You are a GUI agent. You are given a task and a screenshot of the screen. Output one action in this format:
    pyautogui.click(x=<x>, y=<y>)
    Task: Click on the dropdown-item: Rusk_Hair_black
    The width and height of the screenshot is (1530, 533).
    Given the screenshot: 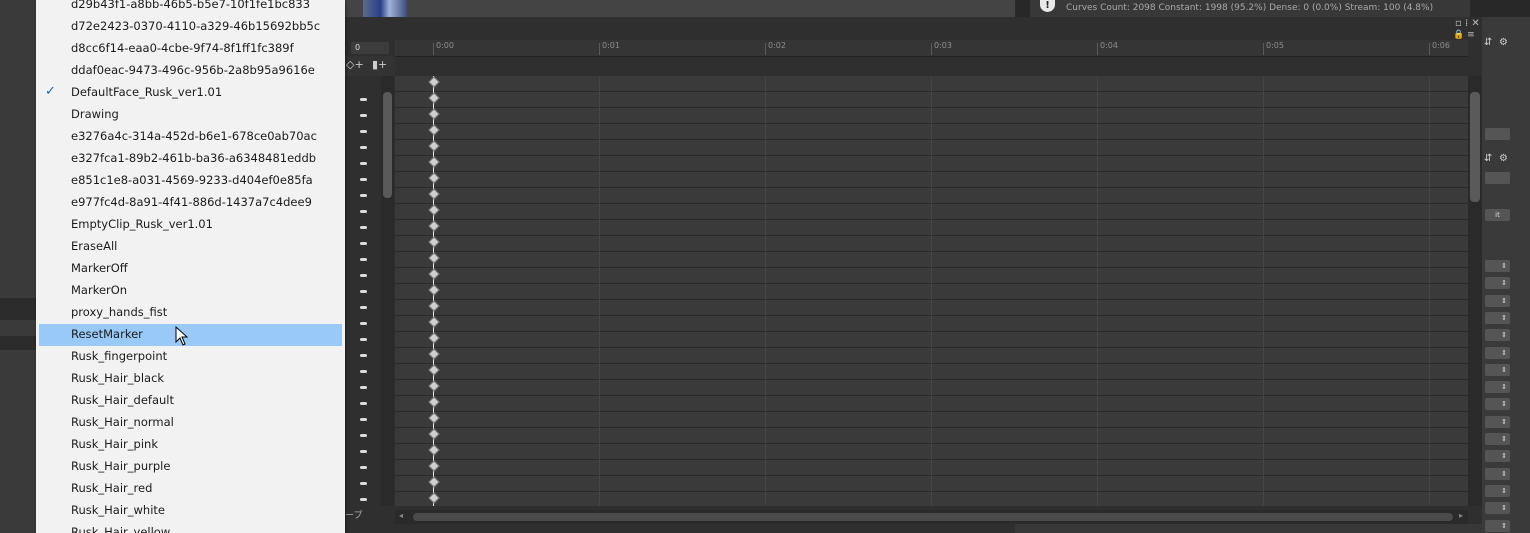 What is the action you would take?
    pyautogui.click(x=190, y=379)
    